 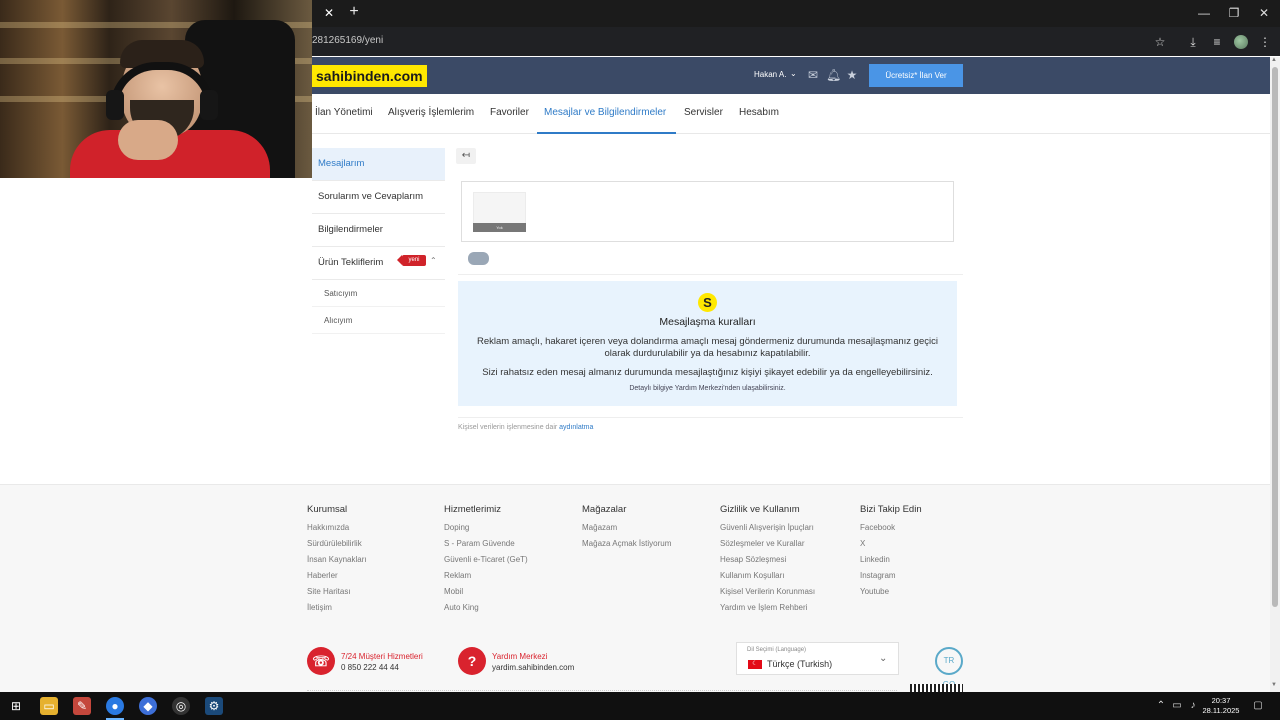 I want to click on steam-icon: ⚙, so click(x=214, y=706).